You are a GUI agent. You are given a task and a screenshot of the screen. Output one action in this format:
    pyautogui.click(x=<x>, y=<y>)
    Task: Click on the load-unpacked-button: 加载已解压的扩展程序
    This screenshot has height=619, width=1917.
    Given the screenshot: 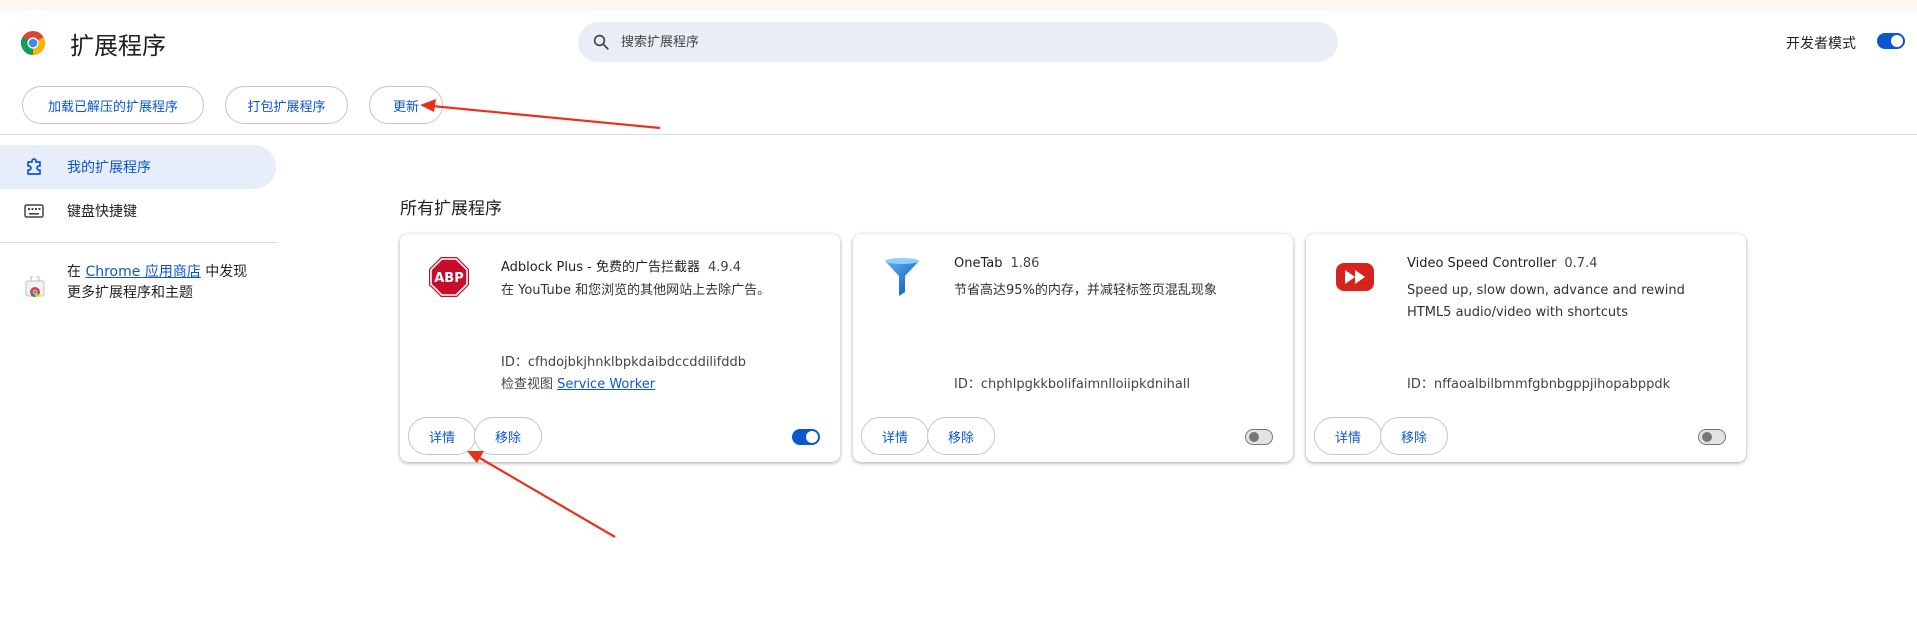 What is the action you would take?
    pyautogui.click(x=113, y=105)
    